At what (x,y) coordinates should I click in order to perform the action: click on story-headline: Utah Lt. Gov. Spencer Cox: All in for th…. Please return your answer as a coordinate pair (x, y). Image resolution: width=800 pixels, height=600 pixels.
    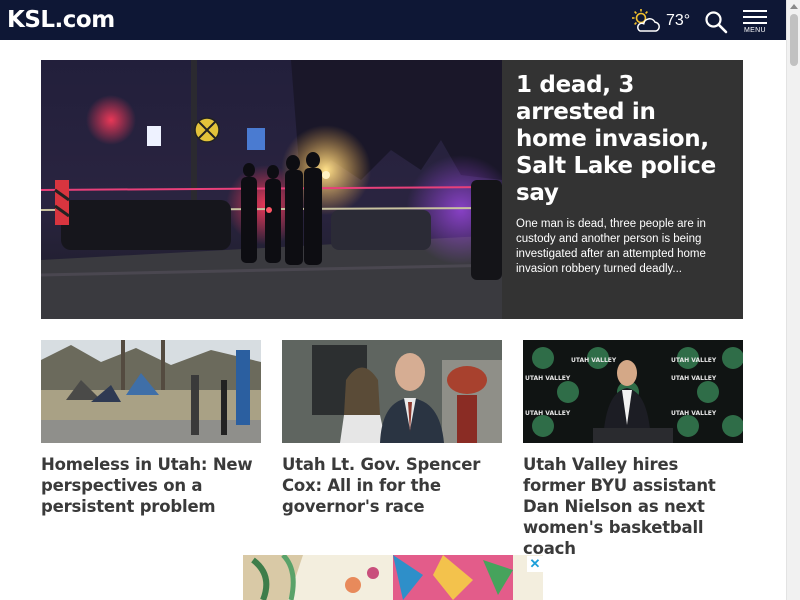
    Looking at the image, I should click on (392, 485).